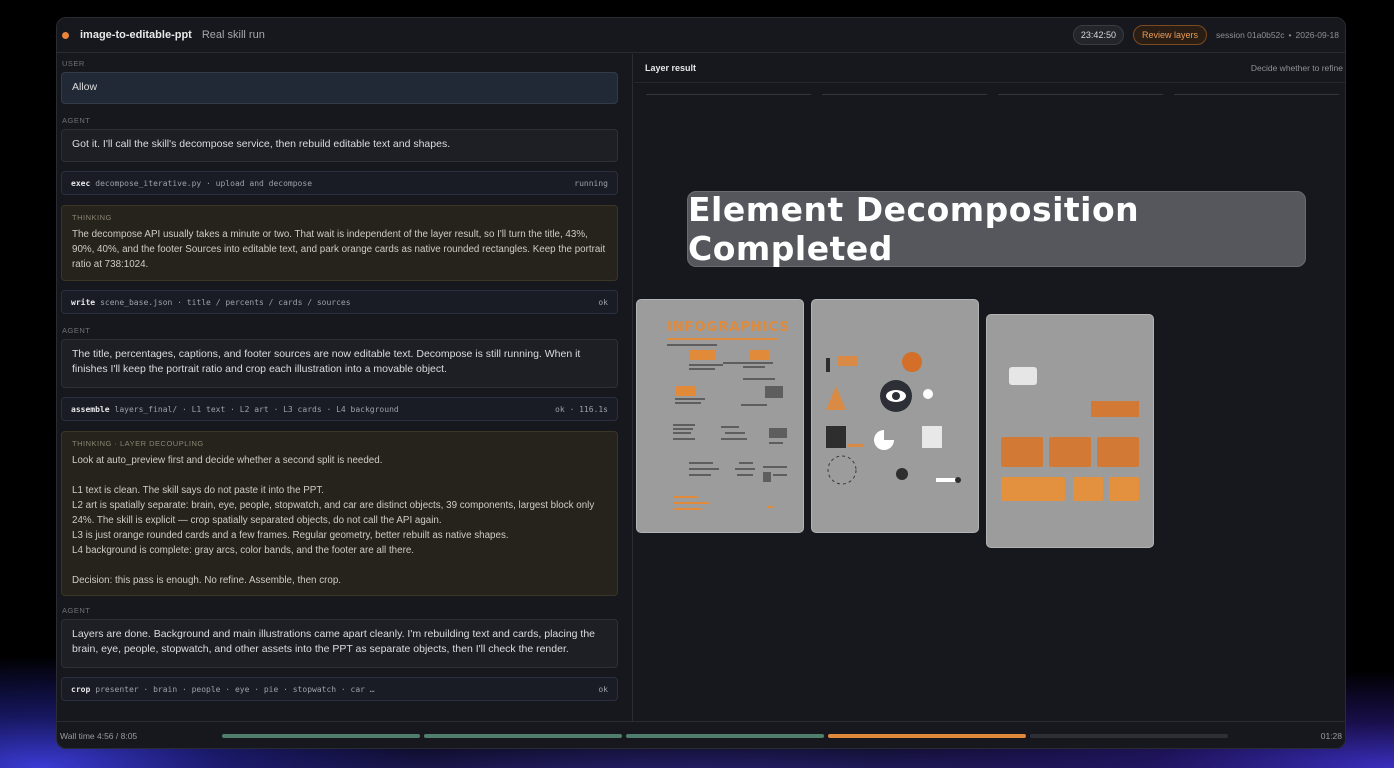  I want to click on progress-segment-pending, so click(1129, 736).